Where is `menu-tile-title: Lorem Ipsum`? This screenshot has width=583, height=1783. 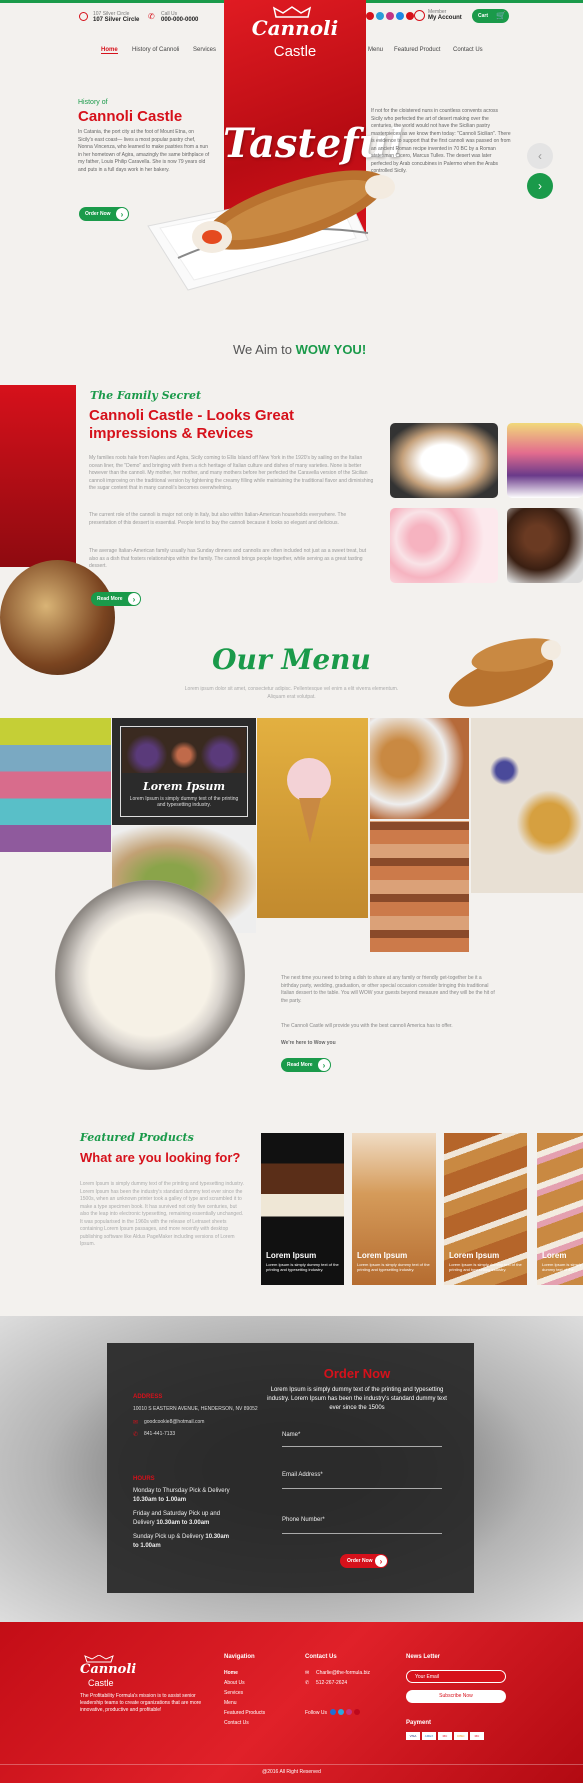 menu-tile-title: Lorem Ipsum is located at coordinates (183, 786).